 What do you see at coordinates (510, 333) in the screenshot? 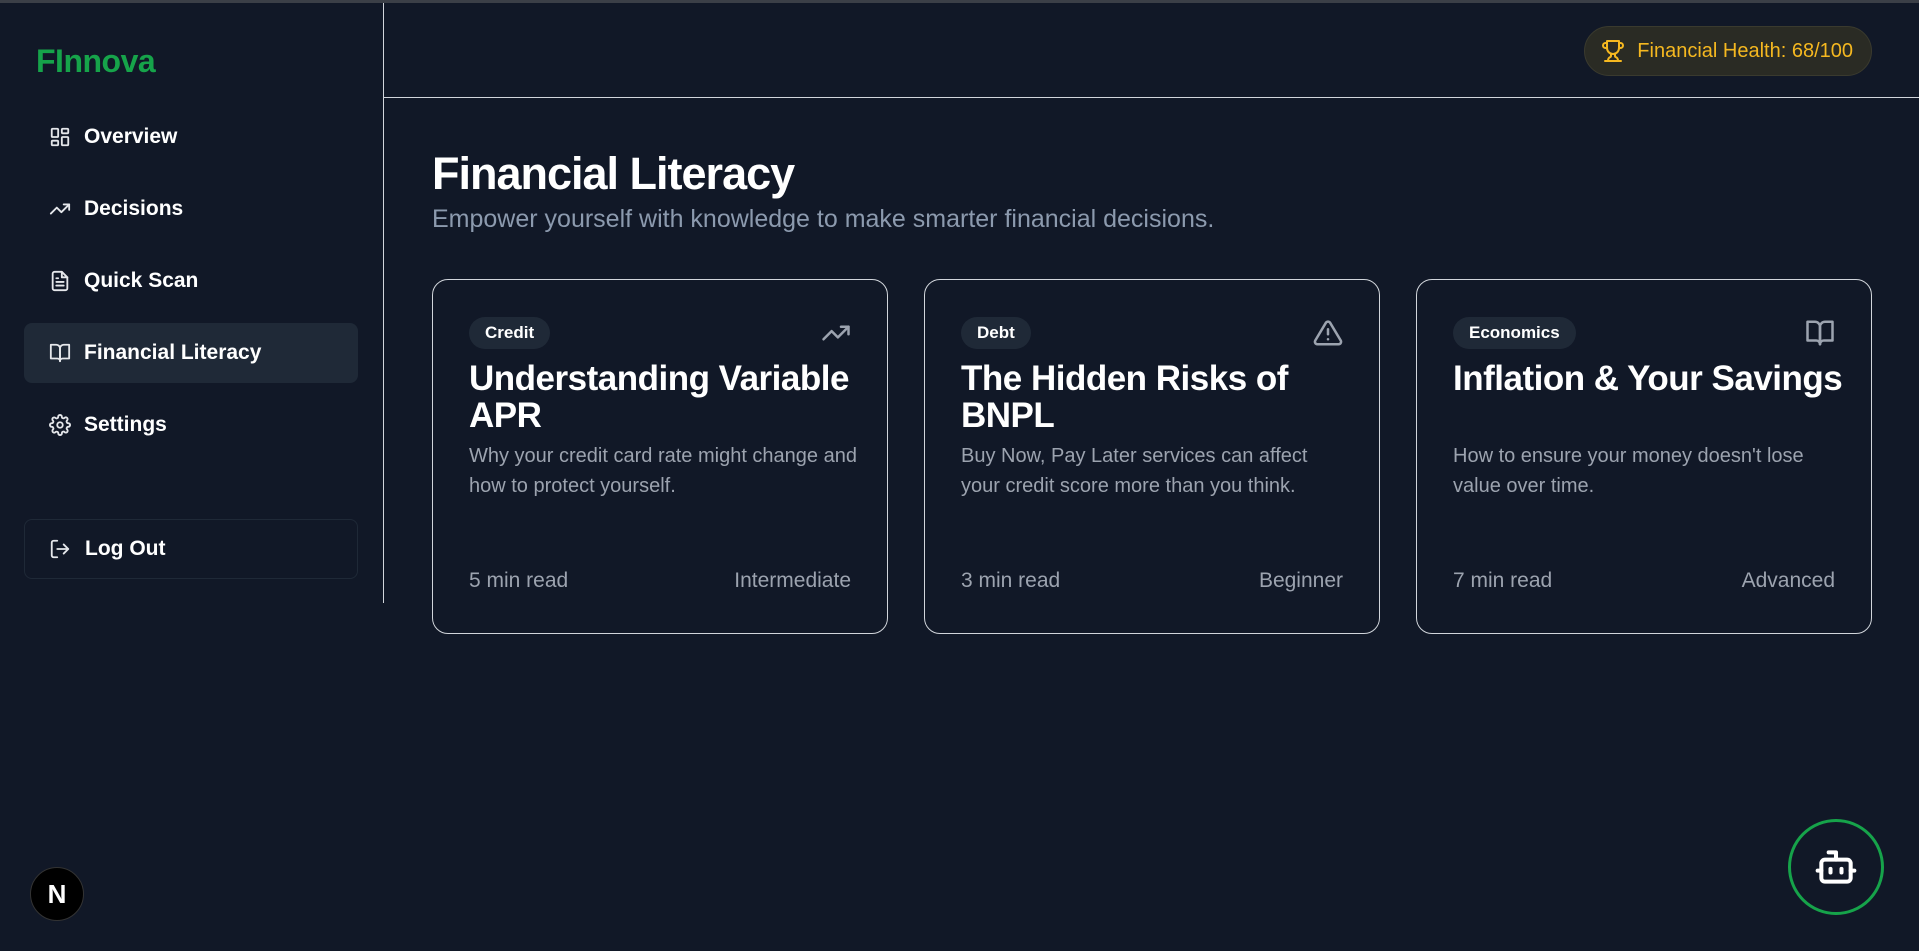
I see `category-tag: Credit` at bounding box center [510, 333].